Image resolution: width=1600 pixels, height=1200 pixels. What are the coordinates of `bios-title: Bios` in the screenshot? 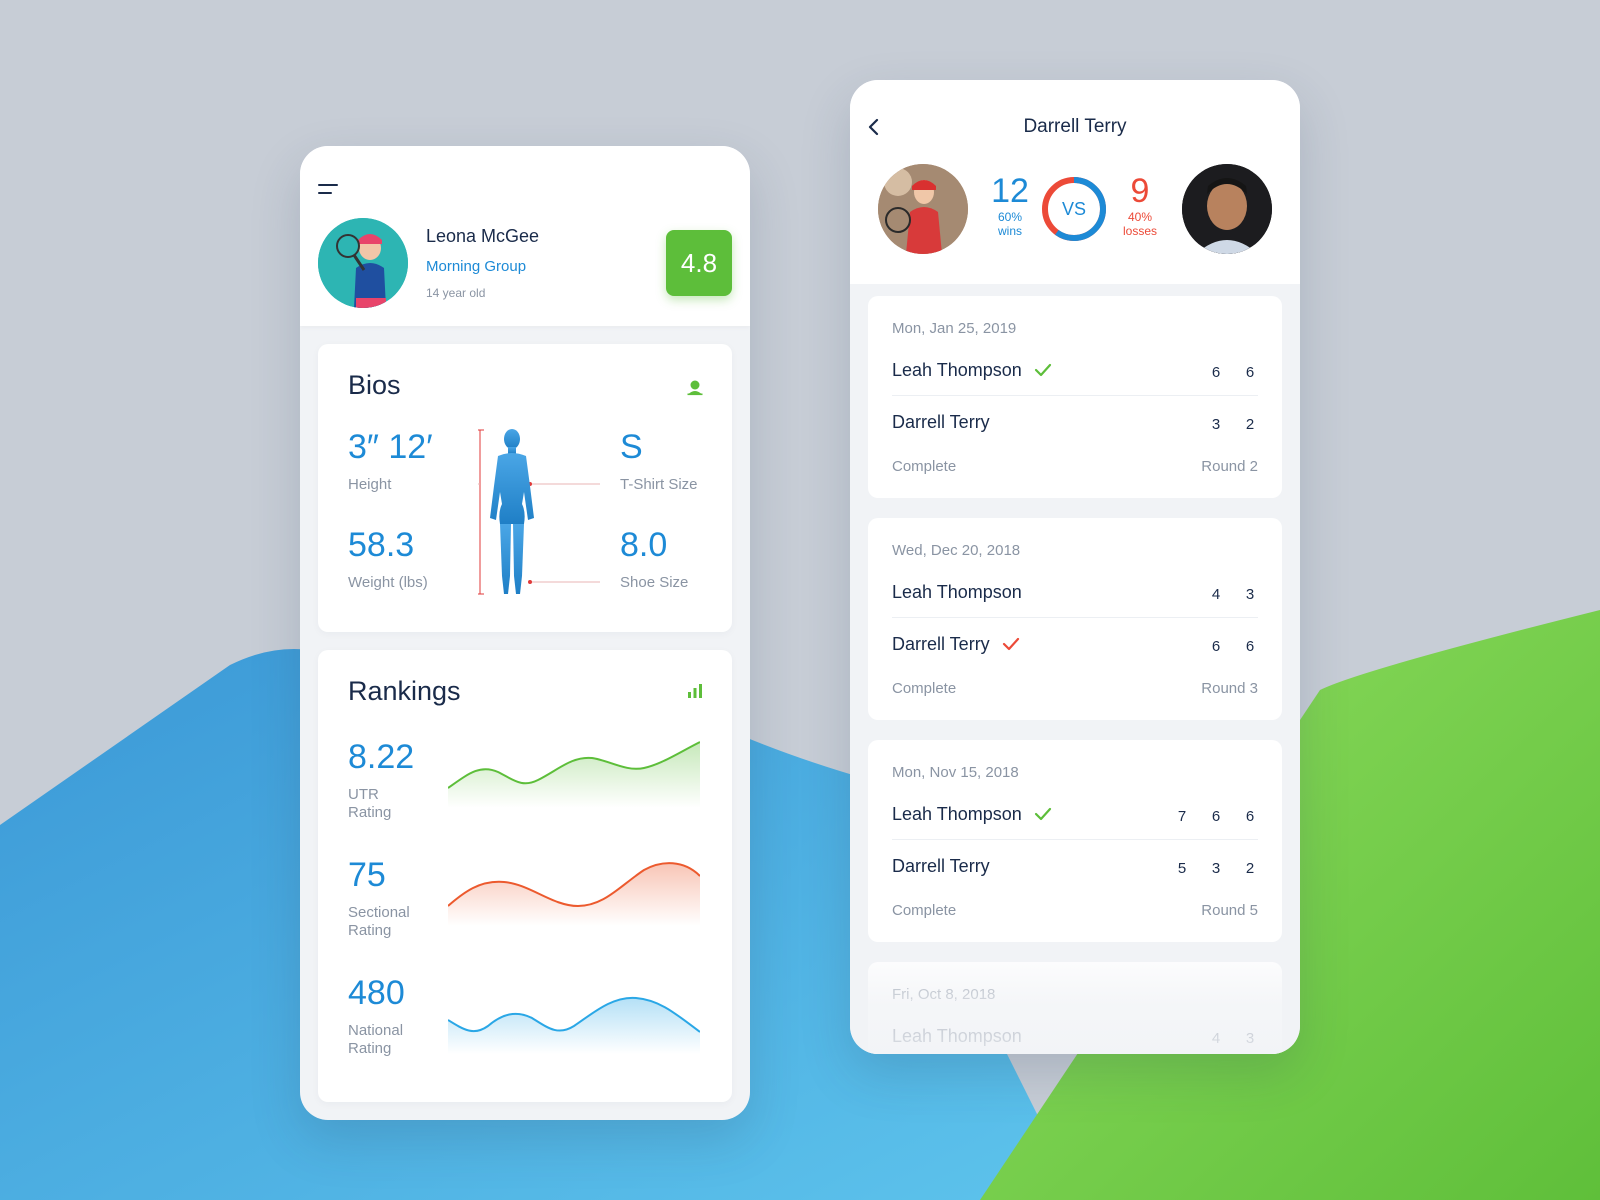 It's located at (374, 385).